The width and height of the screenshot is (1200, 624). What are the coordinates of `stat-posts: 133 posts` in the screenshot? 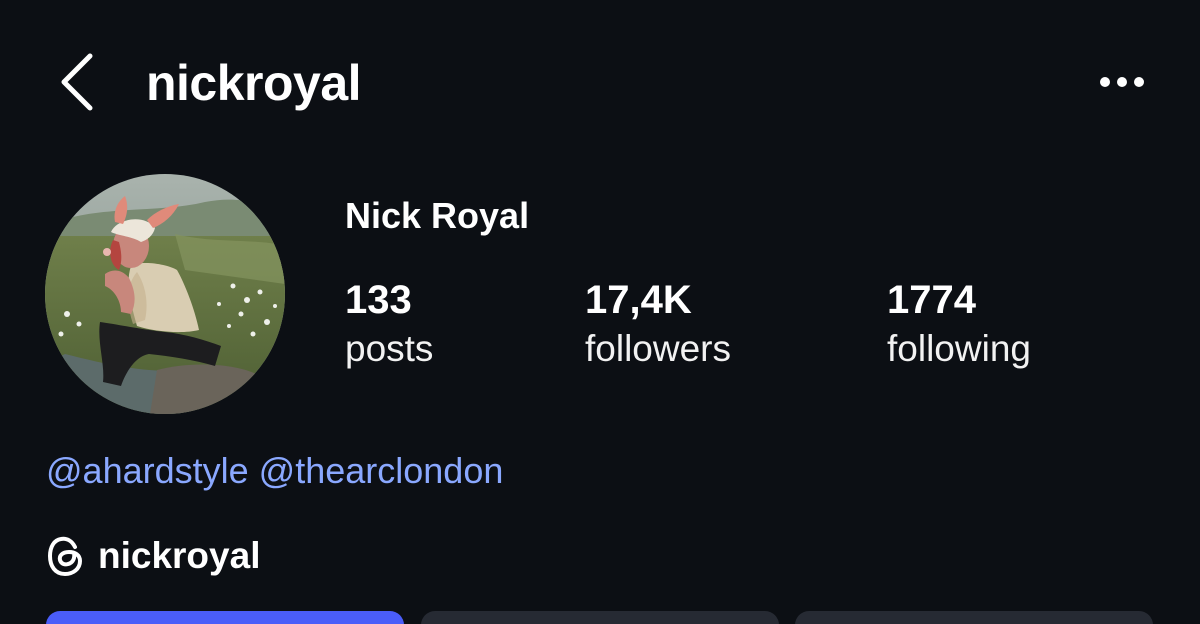 It's located at (389, 325).